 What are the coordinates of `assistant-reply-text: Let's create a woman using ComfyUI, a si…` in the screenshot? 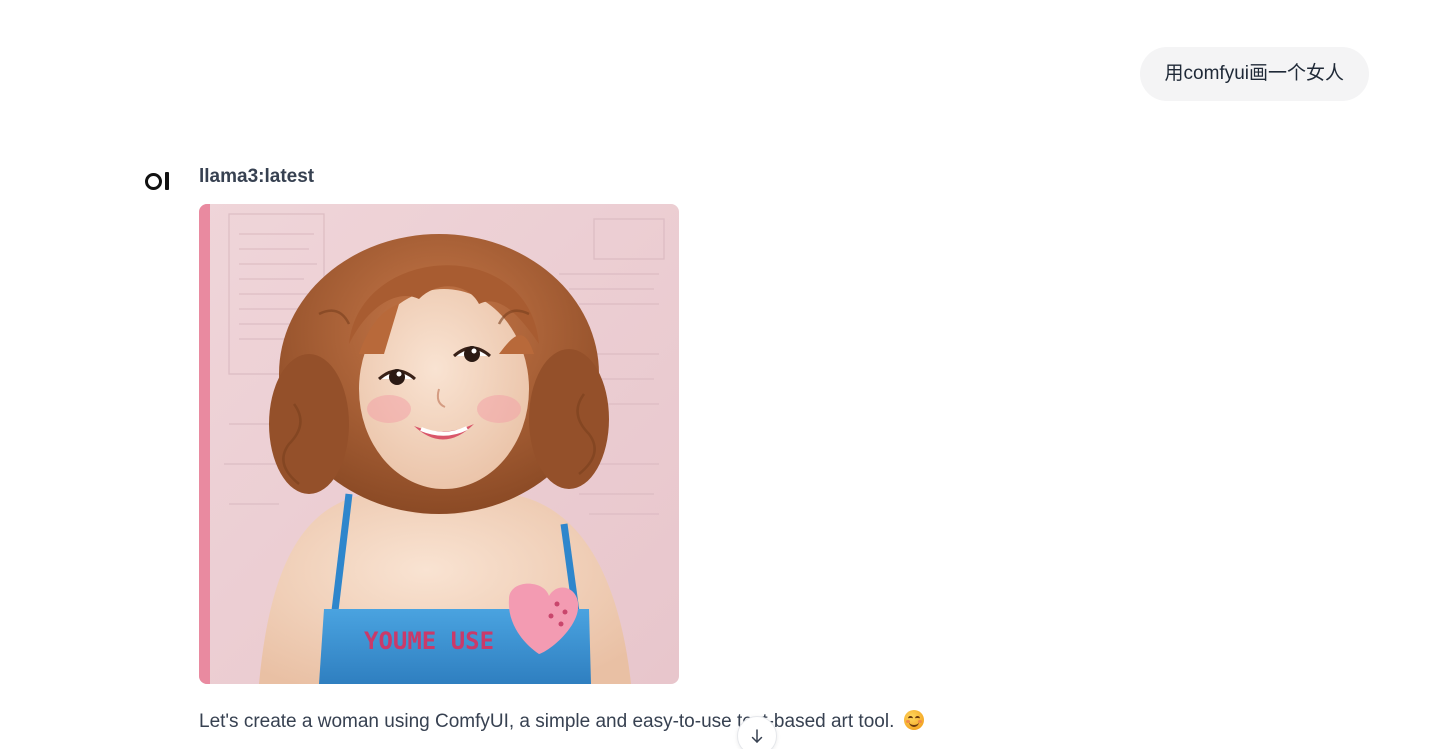 It's located at (561, 722).